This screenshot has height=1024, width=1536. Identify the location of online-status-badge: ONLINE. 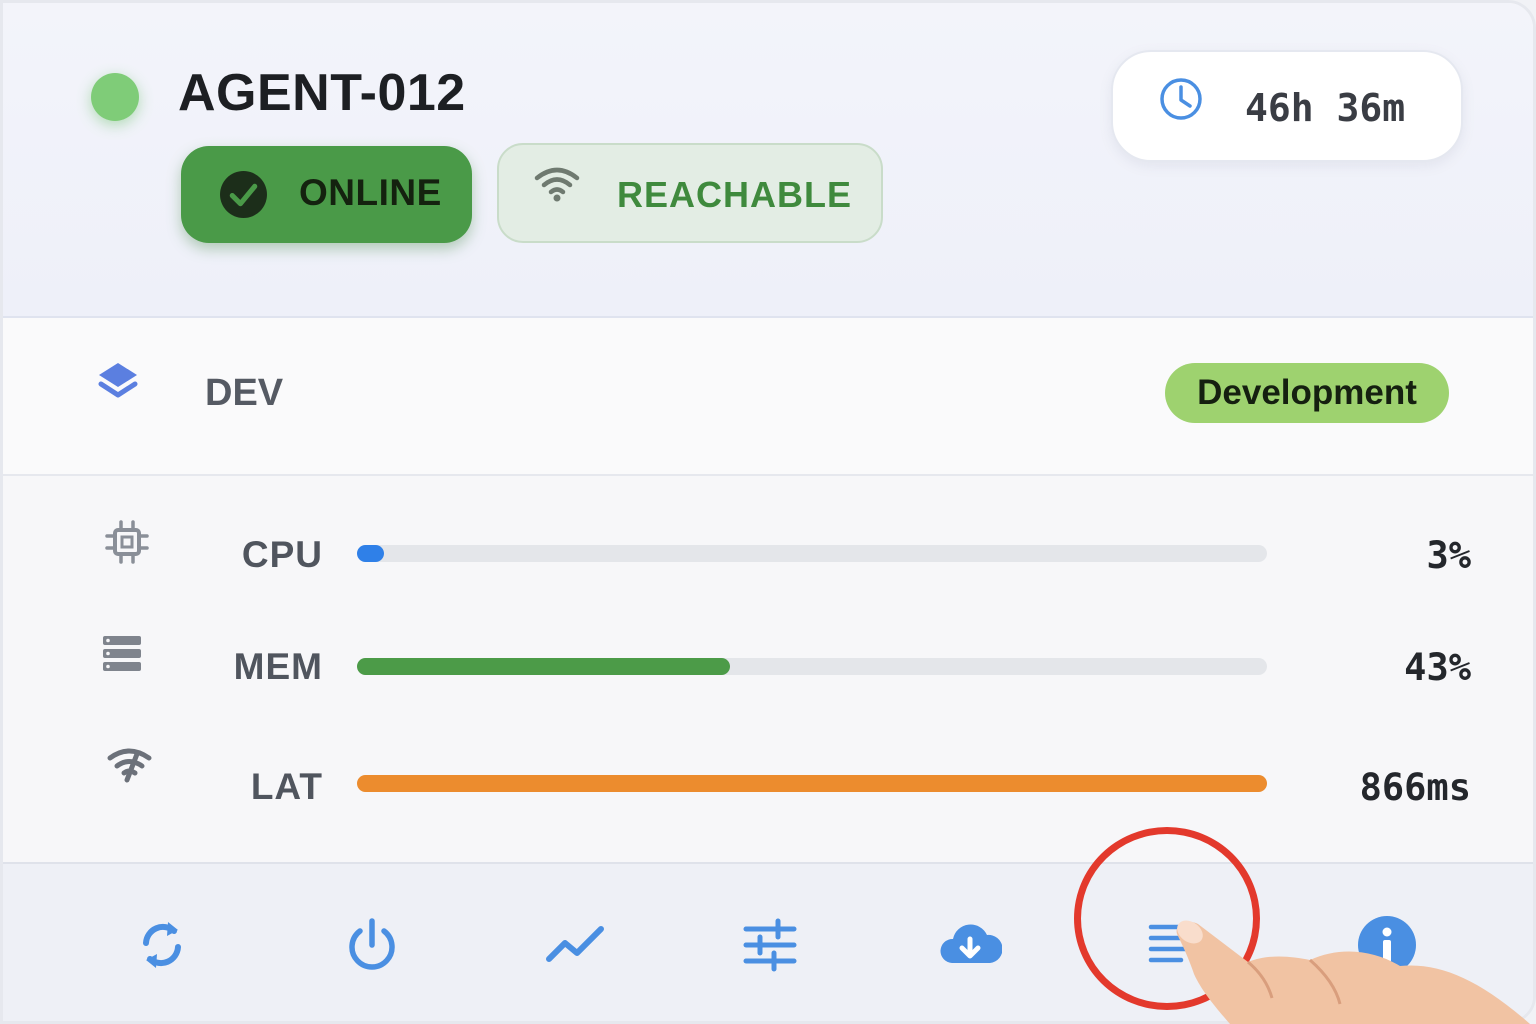
(326, 194).